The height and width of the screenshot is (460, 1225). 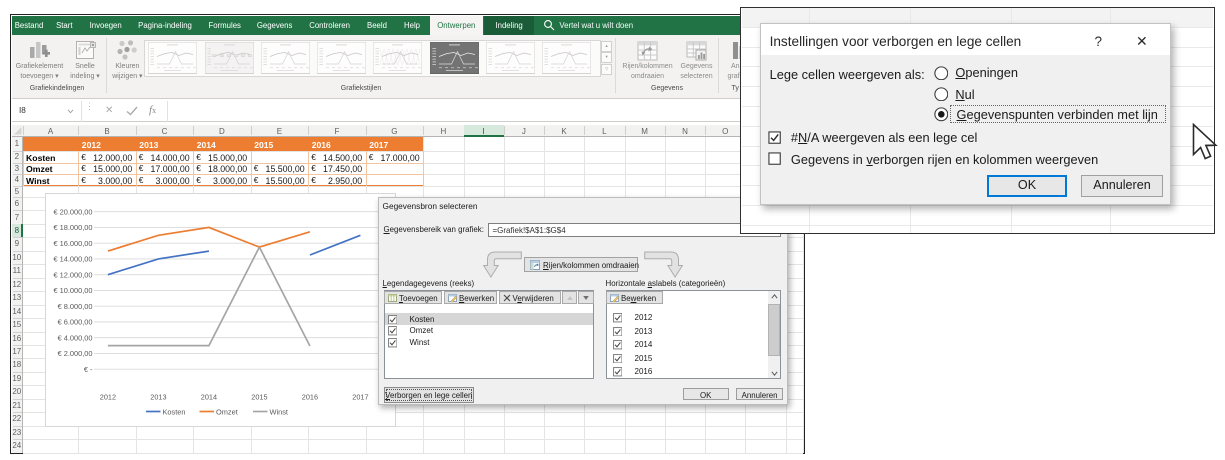 I want to click on svg-text: Omzet, so click(x=227, y=411).